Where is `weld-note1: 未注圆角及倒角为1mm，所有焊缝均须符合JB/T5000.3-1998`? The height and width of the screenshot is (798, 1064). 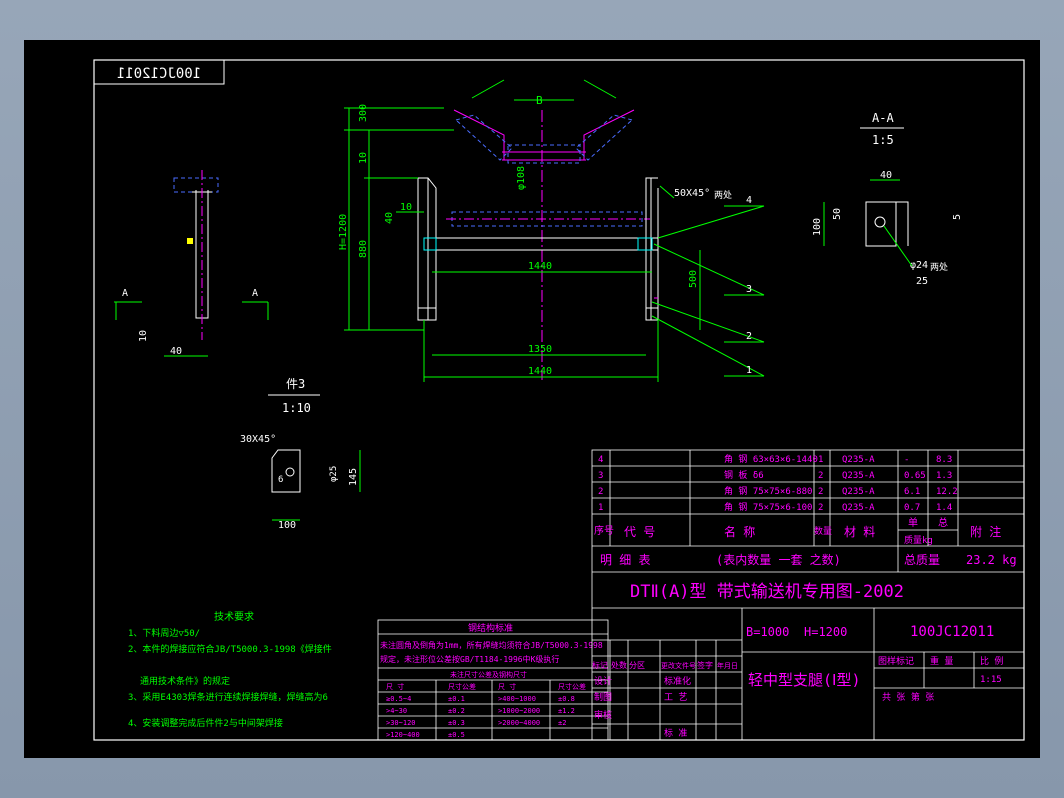 weld-note1: 未注圆角及倒角为1mm，所有焊缝均须符合JB/T5000.3-1998 is located at coordinates (491, 645).